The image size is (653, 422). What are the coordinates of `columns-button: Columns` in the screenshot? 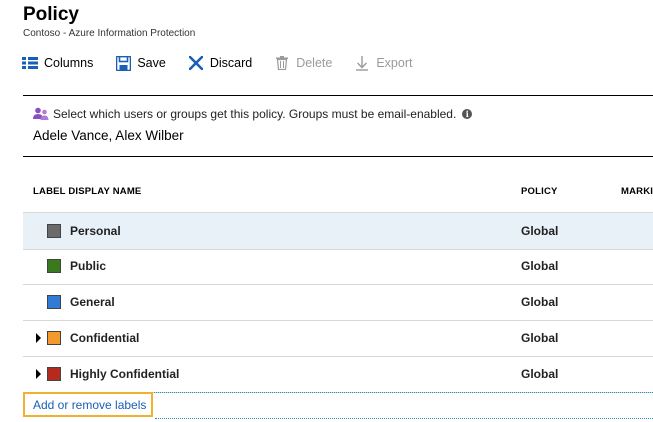 It's located at (57, 63).